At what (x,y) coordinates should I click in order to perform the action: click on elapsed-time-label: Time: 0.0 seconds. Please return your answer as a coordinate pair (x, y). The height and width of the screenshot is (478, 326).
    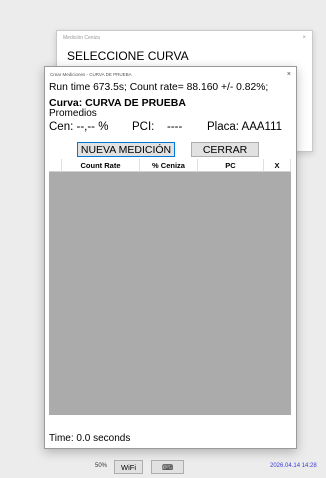
    Looking at the image, I should click on (90, 438).